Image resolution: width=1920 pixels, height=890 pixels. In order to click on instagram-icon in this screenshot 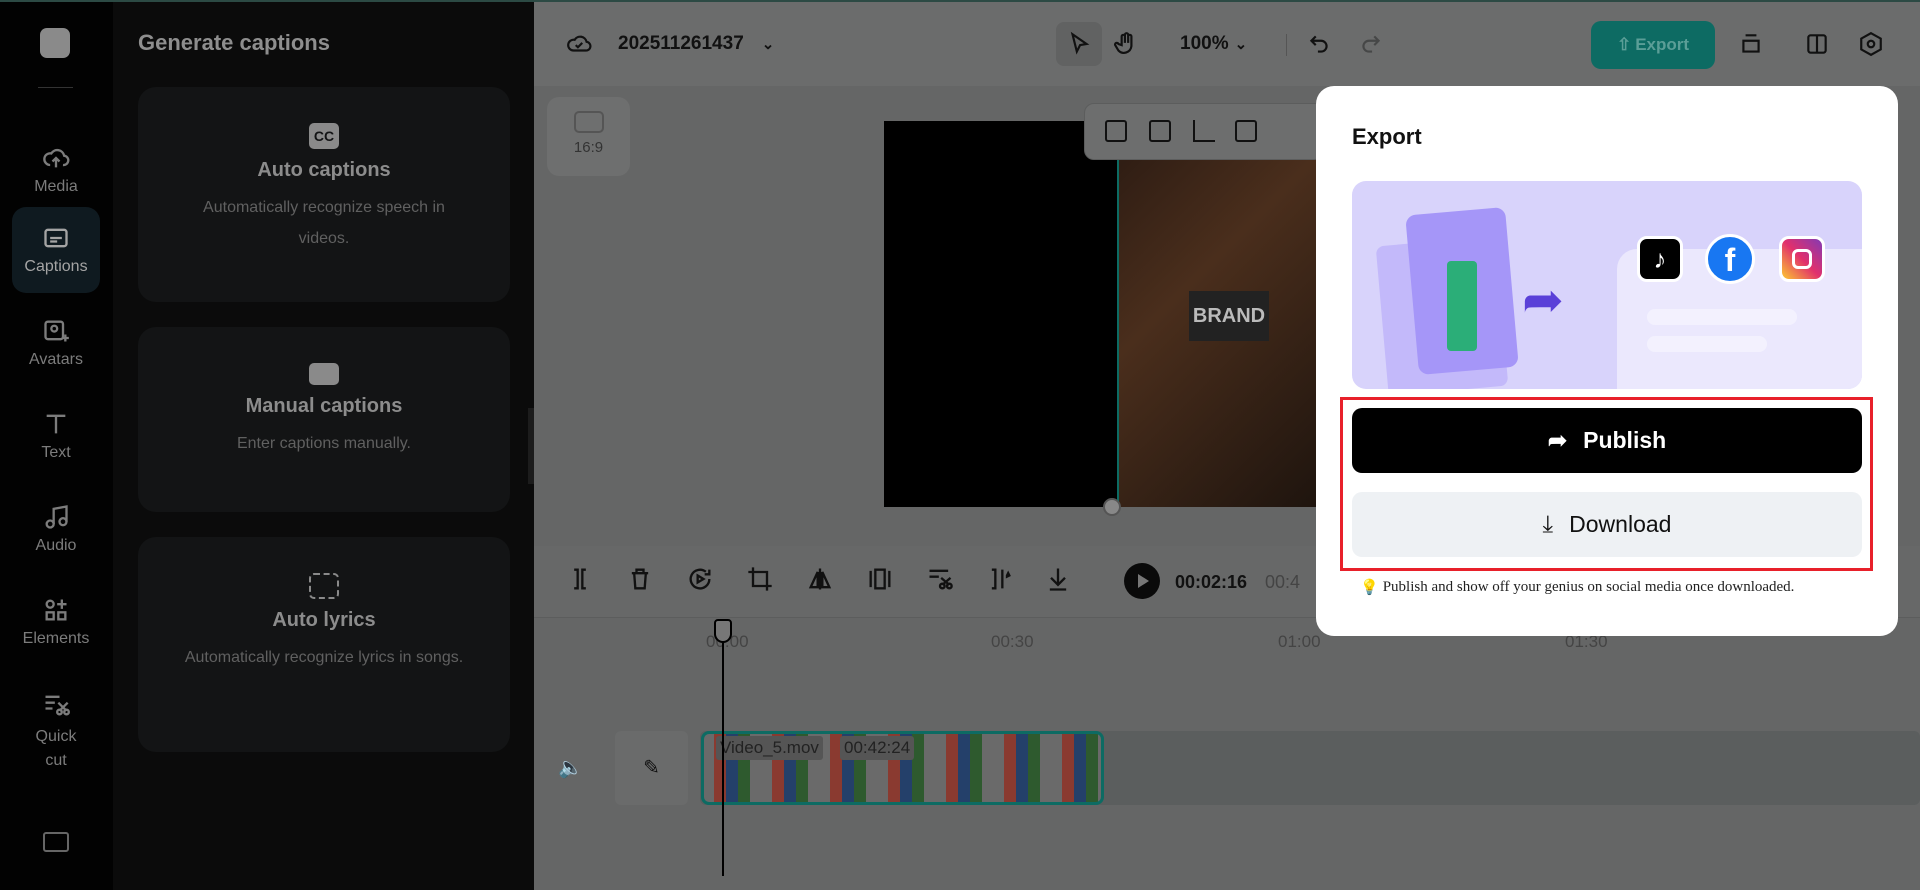, I will do `click(1802, 259)`.